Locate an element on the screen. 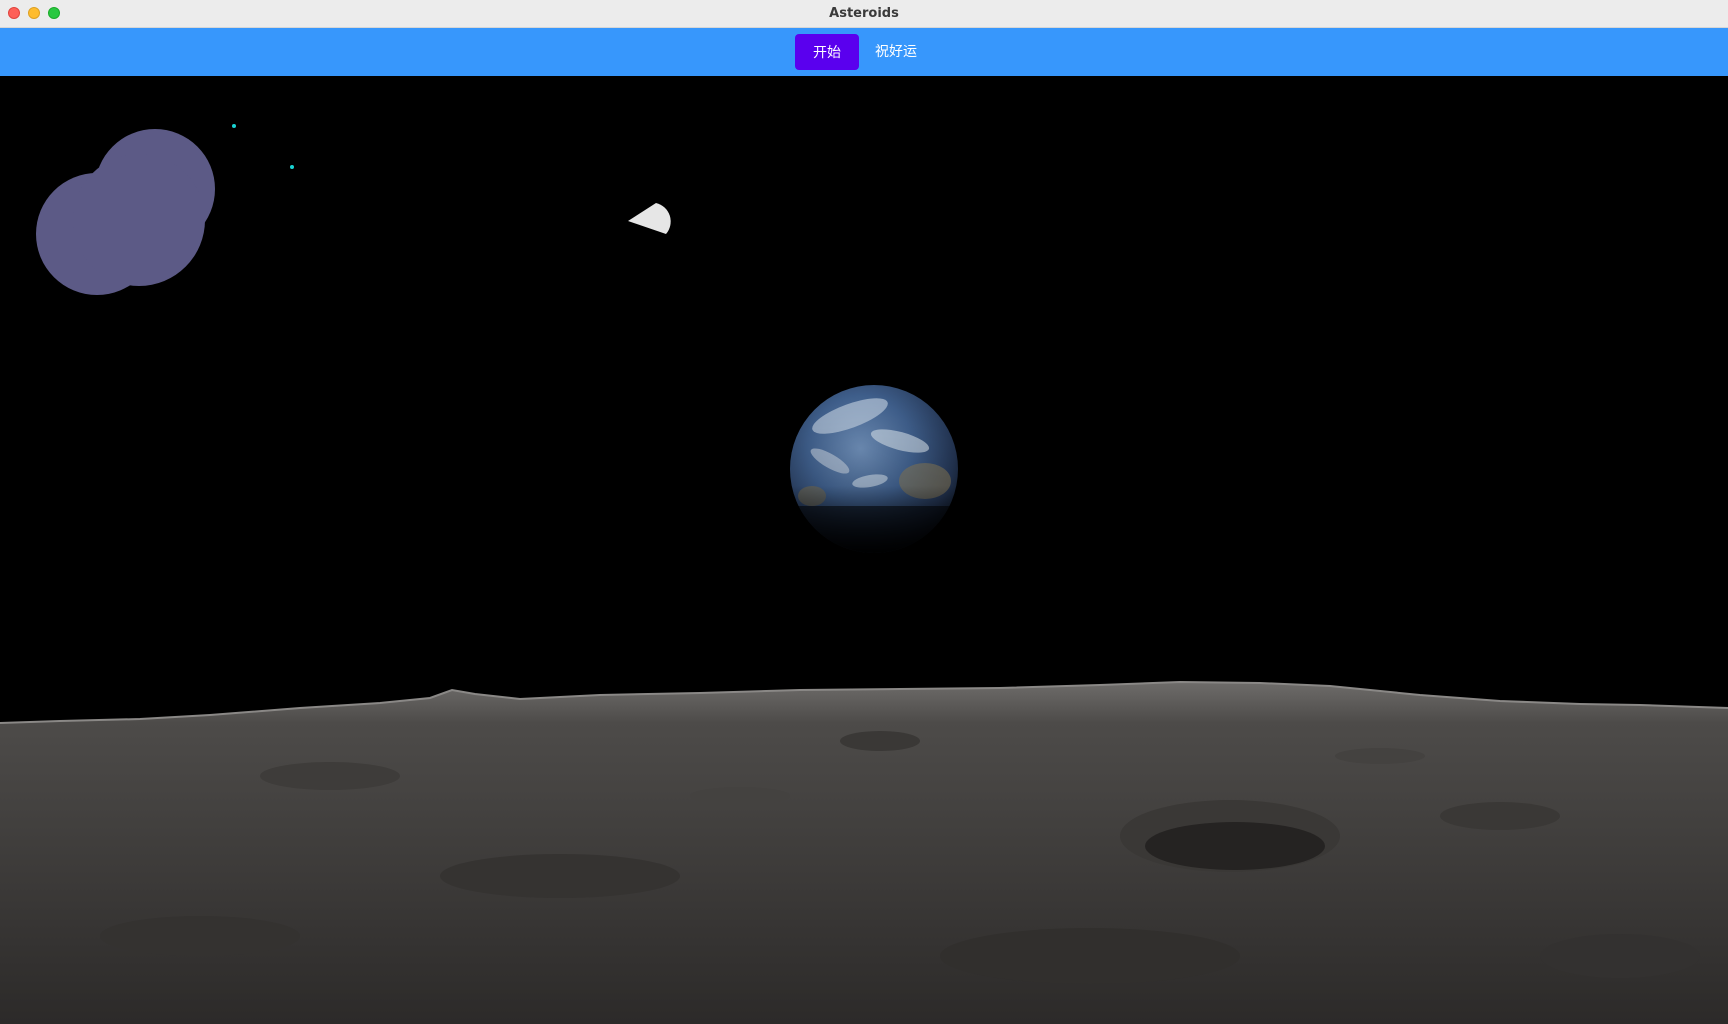  title-bar: Asteroids is located at coordinates (864, 14).